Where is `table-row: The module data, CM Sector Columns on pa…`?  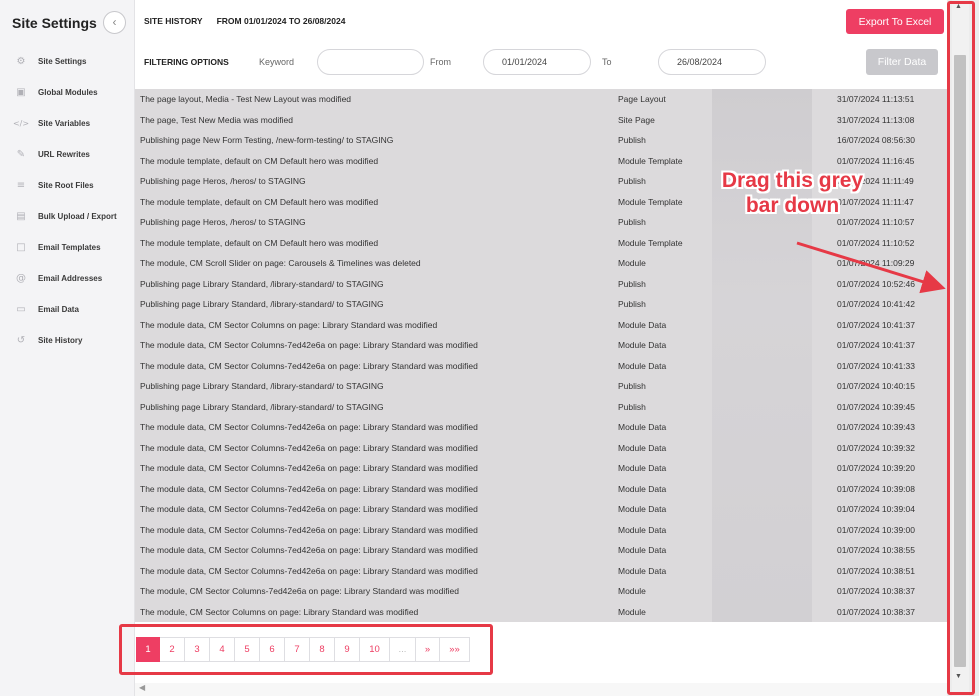 table-row: The module data, CM Sector Columns on pa… is located at coordinates (541, 325).